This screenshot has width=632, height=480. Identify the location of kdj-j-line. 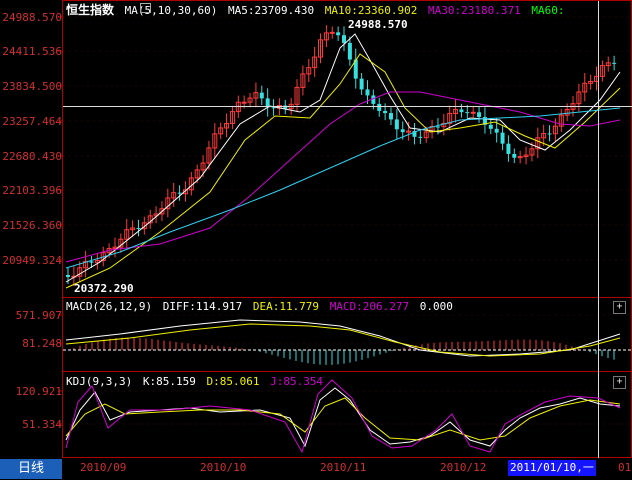
(343, 416).